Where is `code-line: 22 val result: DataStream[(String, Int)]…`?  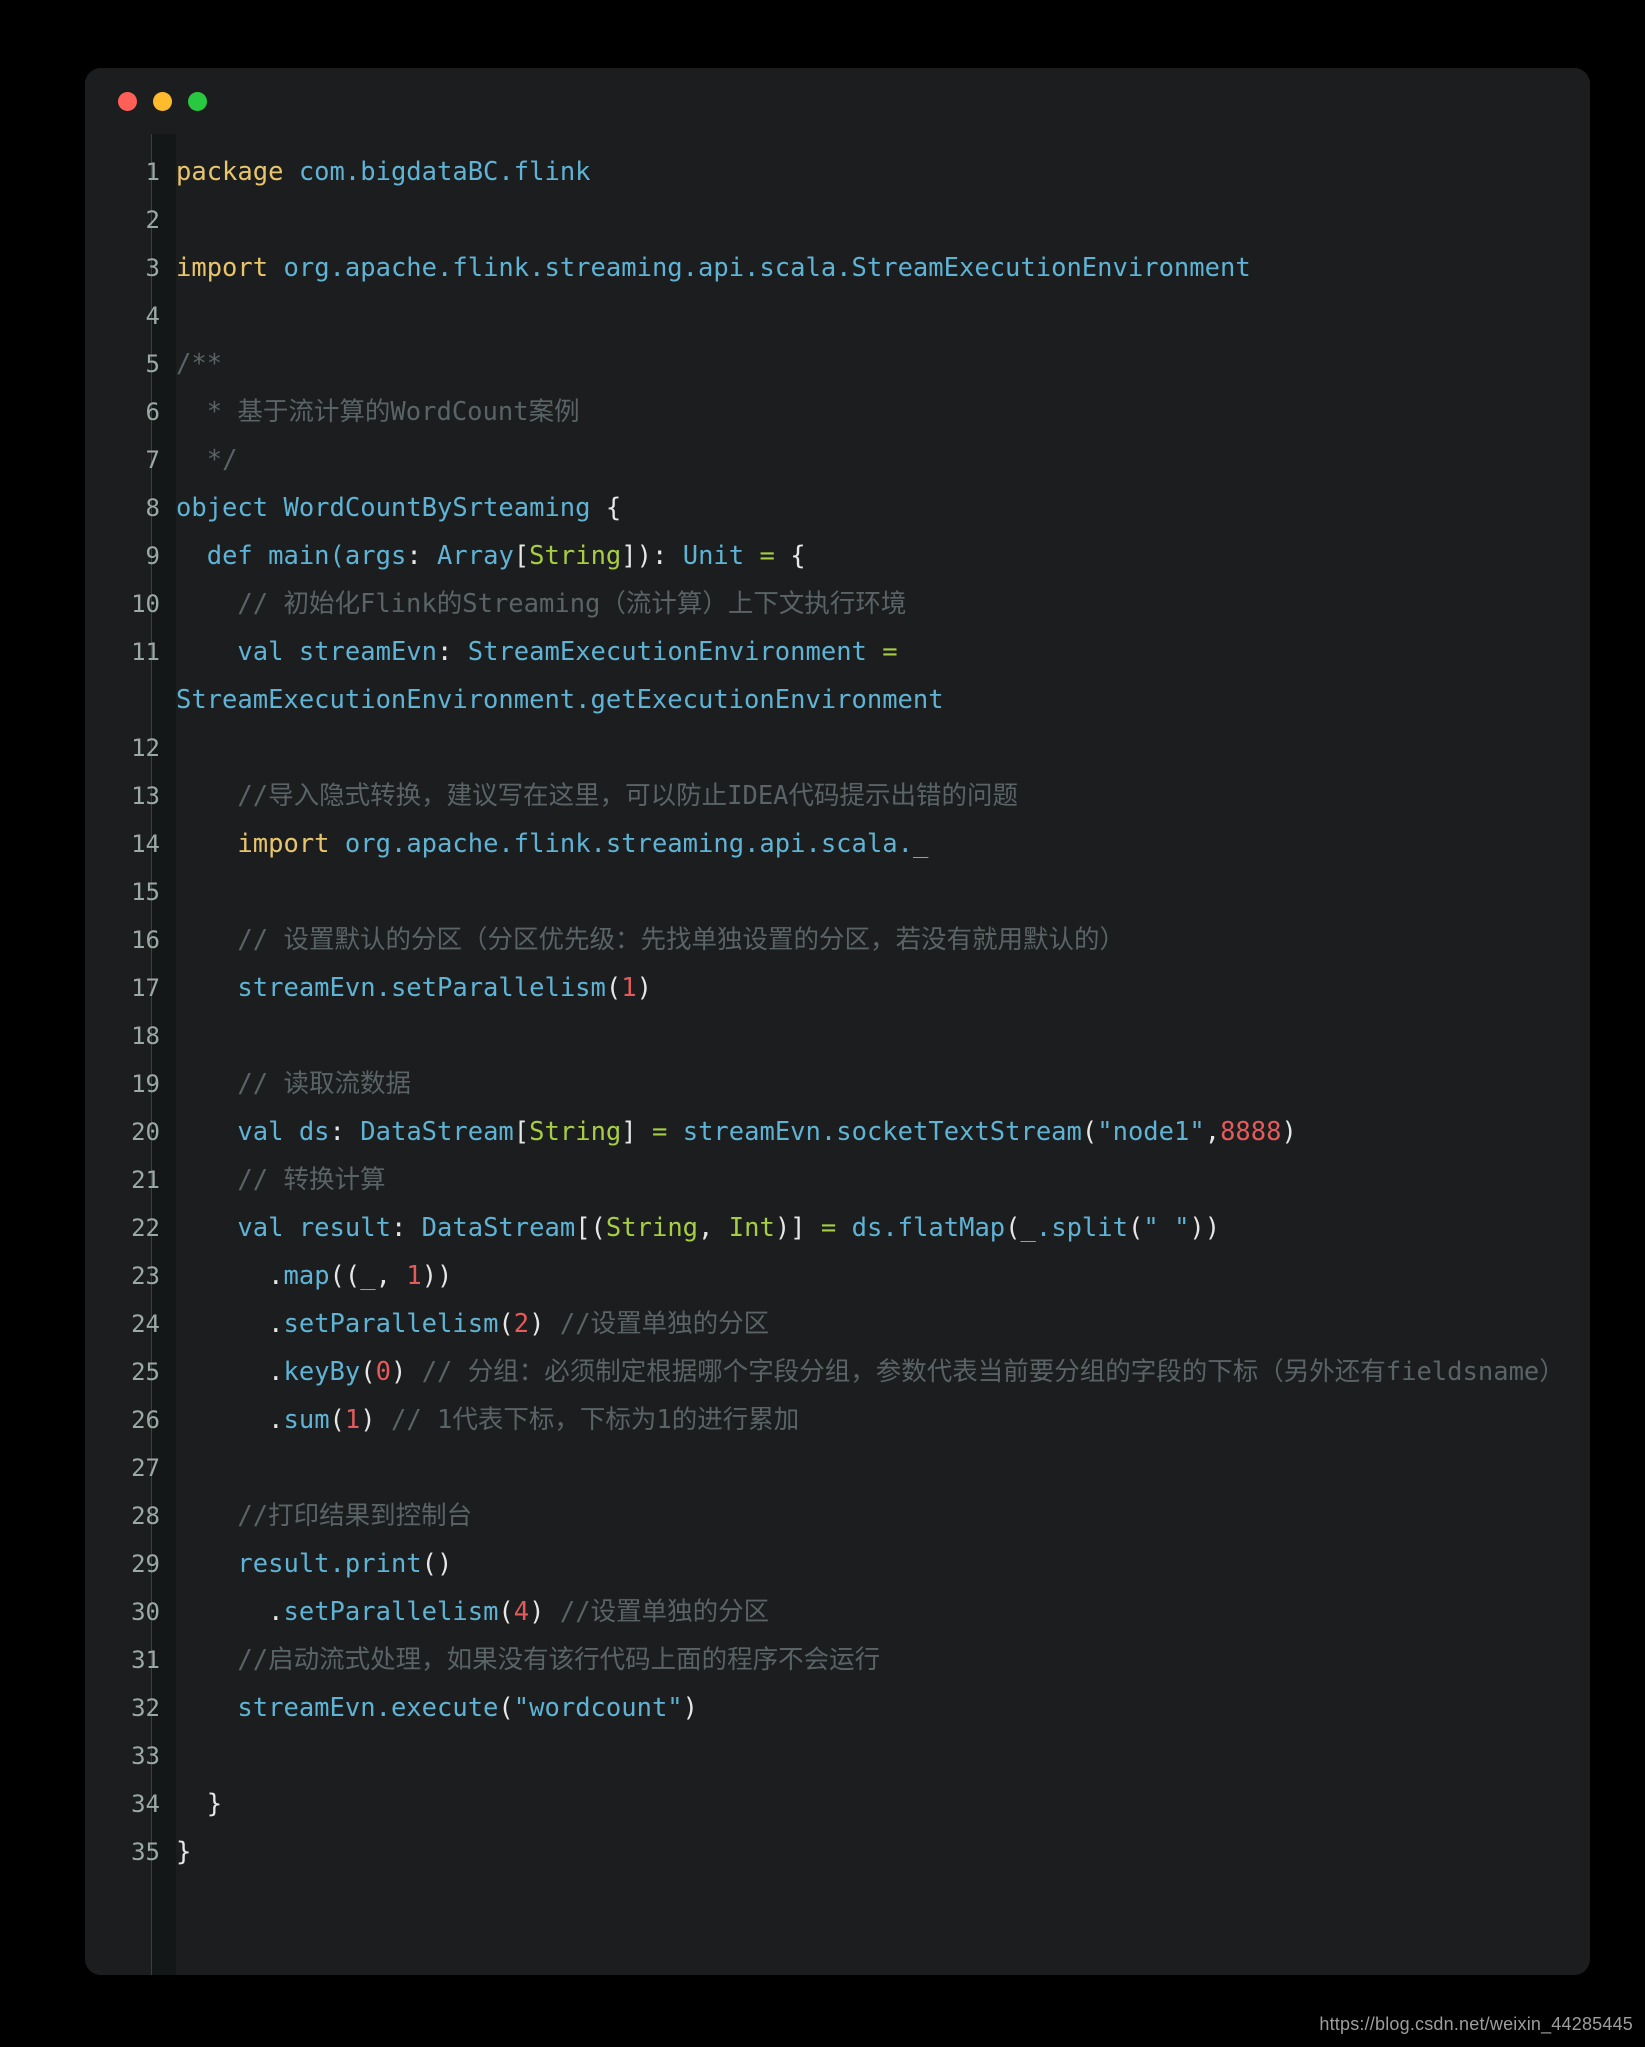
code-line: 22 val result: DataStream[(String, Int)]… is located at coordinates (837, 1228).